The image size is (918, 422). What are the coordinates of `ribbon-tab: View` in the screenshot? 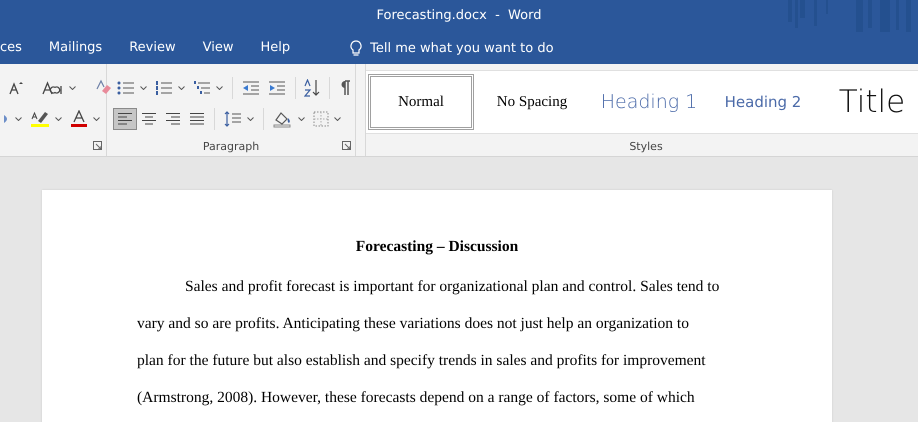 It's located at (218, 48).